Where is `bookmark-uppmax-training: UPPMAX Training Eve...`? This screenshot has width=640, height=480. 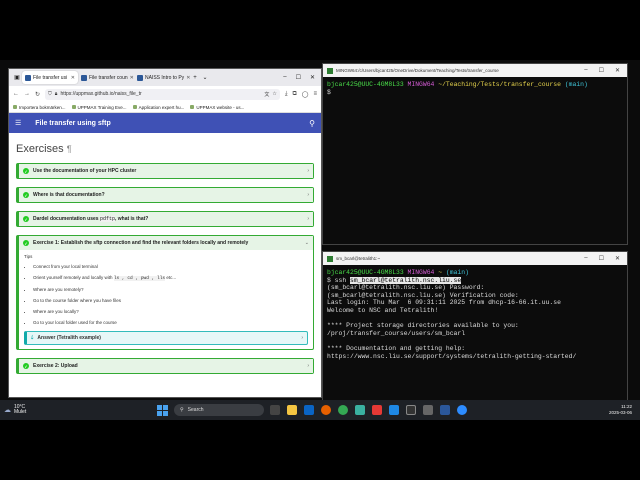
bookmark-uppmax-training: UPPMAX Training Eve... is located at coordinates (99, 107).